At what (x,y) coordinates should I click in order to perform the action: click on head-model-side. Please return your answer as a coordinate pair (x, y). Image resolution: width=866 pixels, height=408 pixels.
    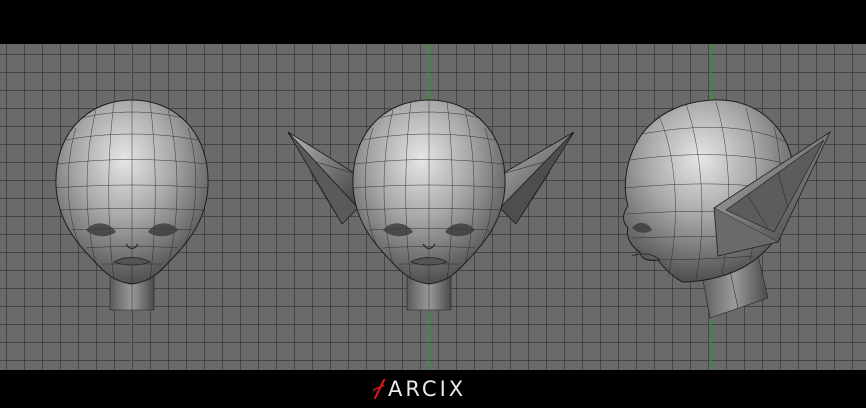
    Looking at the image, I should click on (728, 208).